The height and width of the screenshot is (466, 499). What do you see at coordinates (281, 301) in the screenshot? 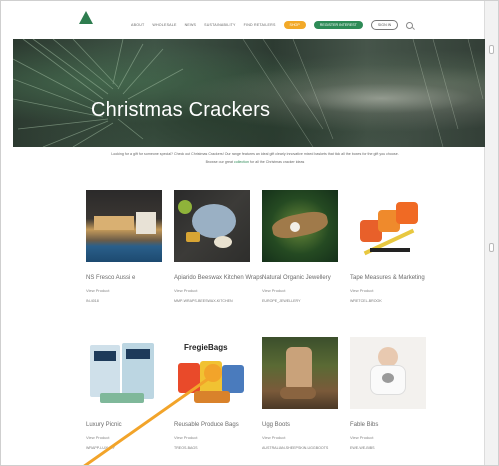
I see `product-ref: EUROPE_JEWELLERY` at bounding box center [281, 301].